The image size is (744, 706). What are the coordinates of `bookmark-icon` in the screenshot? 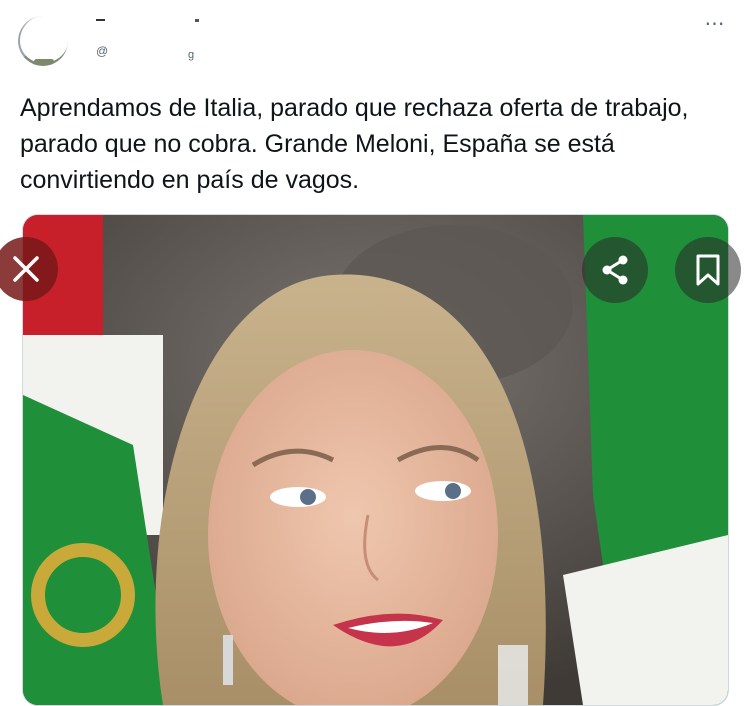 It's located at (708, 270).